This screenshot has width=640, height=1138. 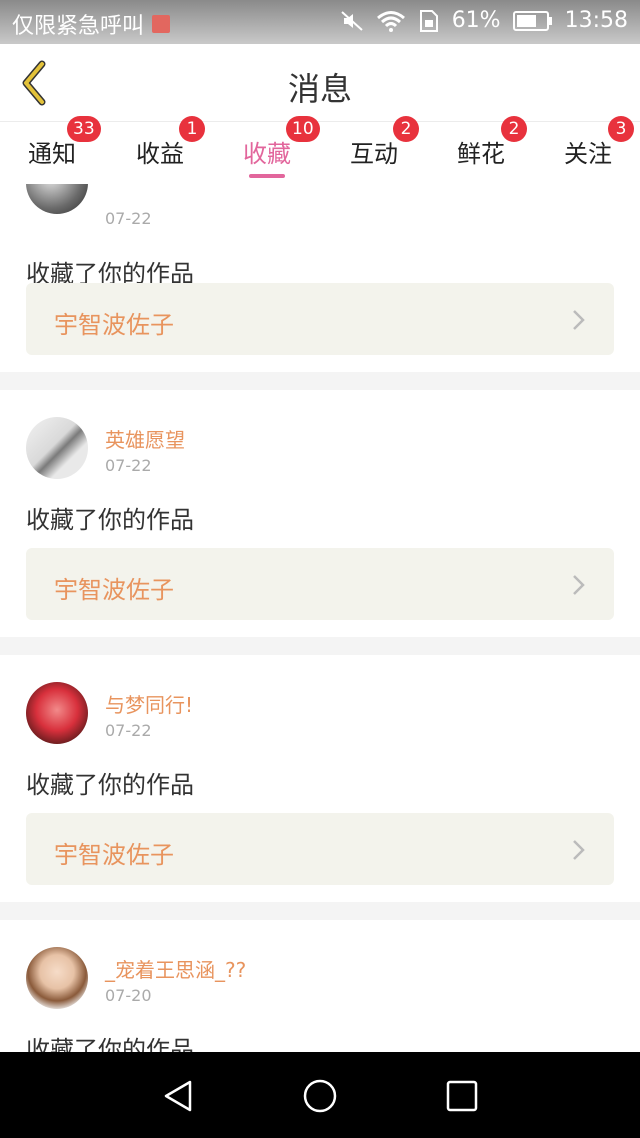 I want to click on status-left: 仅限紧急呼叫, so click(x=91, y=24).